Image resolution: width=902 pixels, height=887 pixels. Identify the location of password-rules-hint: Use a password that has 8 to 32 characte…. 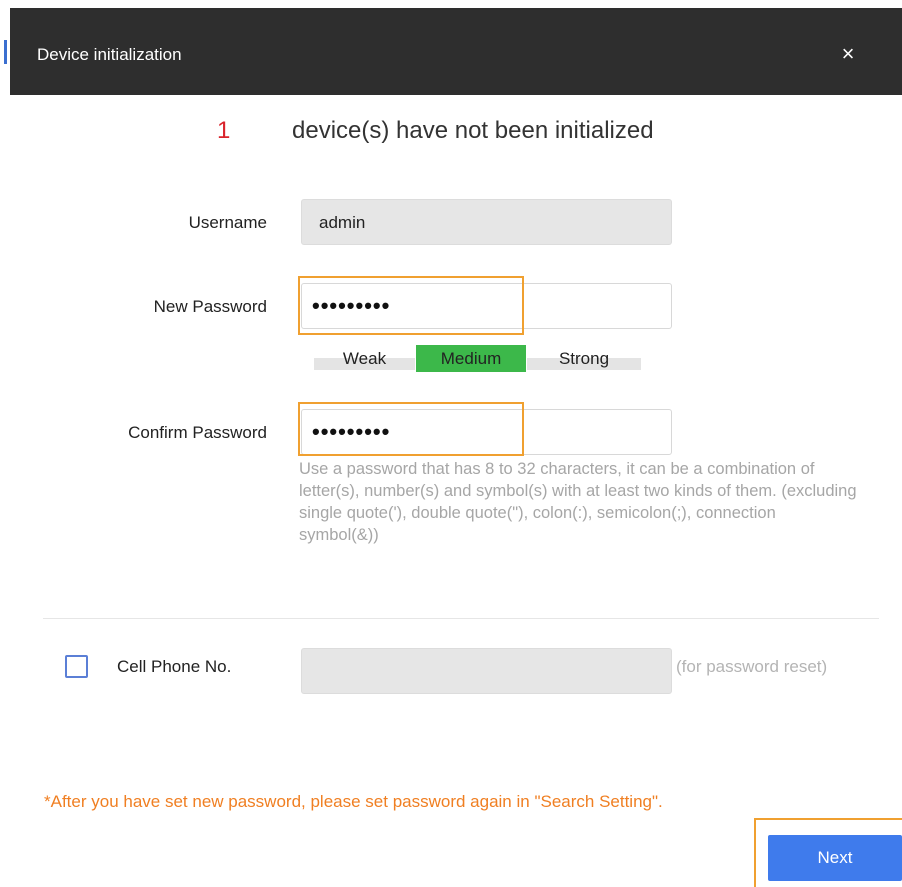
(578, 502).